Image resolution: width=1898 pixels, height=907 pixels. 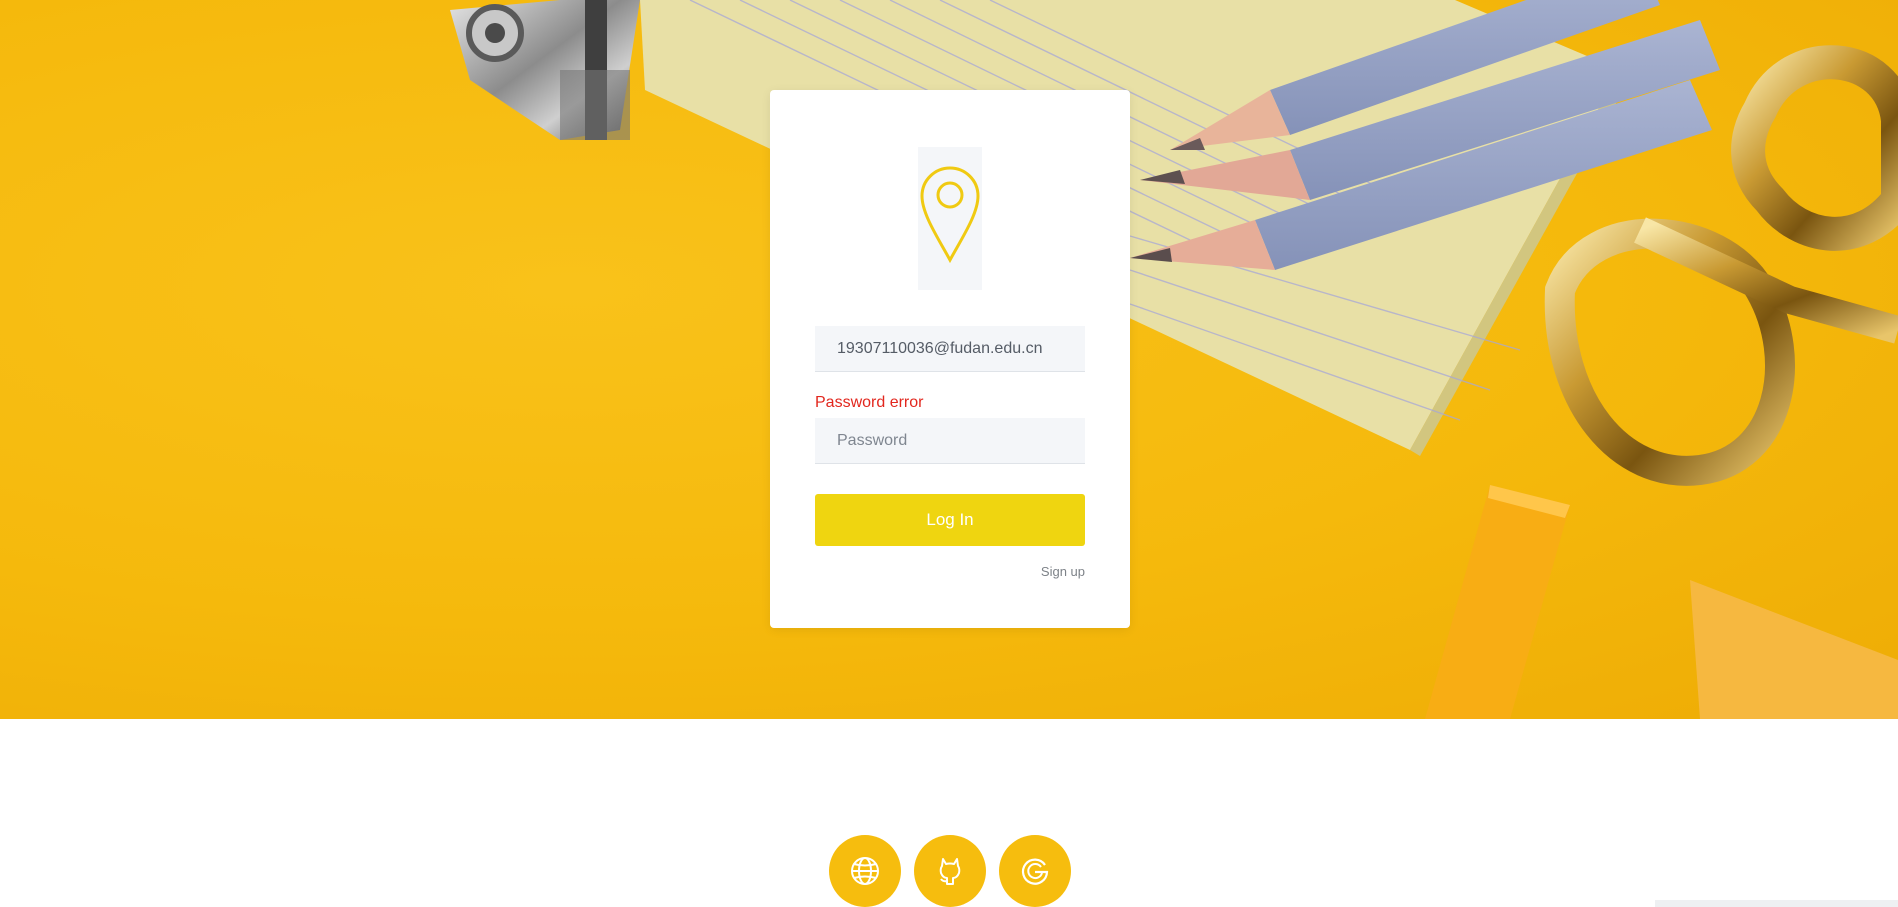 I want to click on logo-box, so click(x=950, y=218).